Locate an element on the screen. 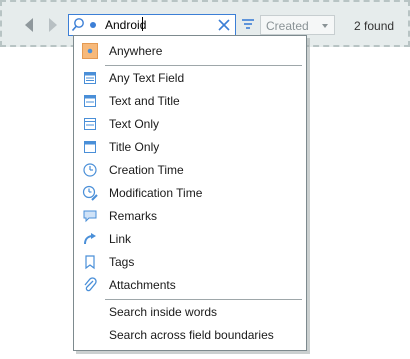 The image size is (410, 359). sort-select-value: Created is located at coordinates (287, 26).